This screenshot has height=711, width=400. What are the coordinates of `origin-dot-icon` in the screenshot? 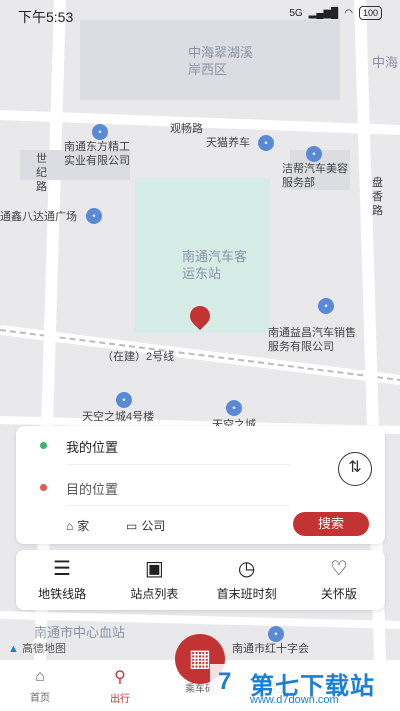 It's located at (43, 445).